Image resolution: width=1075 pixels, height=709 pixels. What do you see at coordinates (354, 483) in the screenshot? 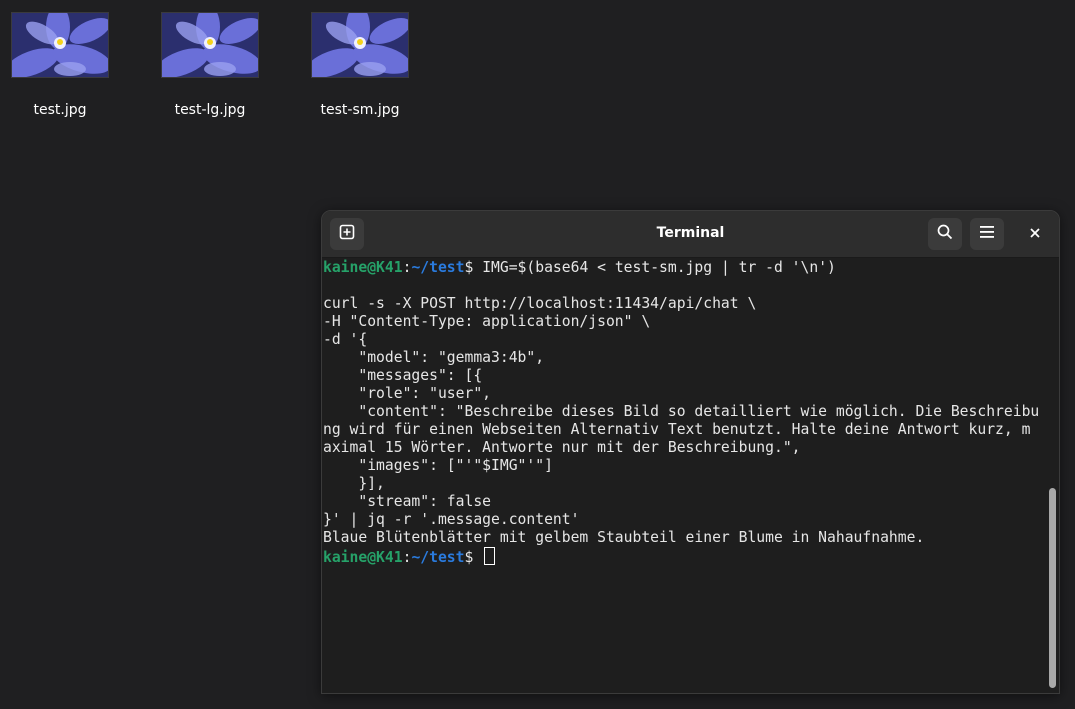
I see `output-line: }],` at bounding box center [354, 483].